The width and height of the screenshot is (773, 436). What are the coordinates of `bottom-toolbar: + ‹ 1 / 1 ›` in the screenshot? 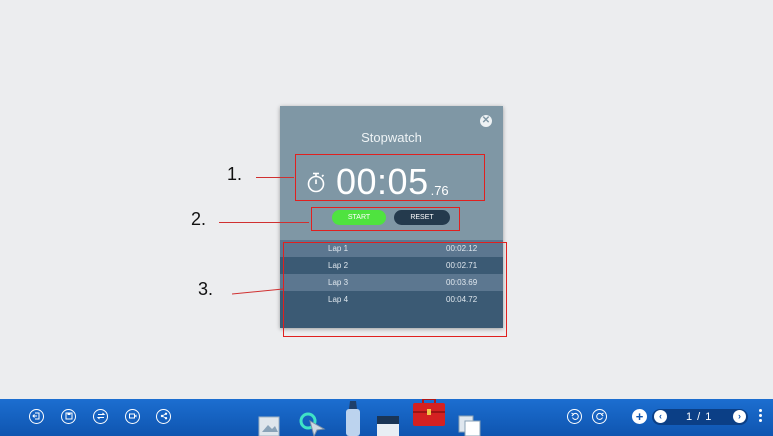 It's located at (386, 417).